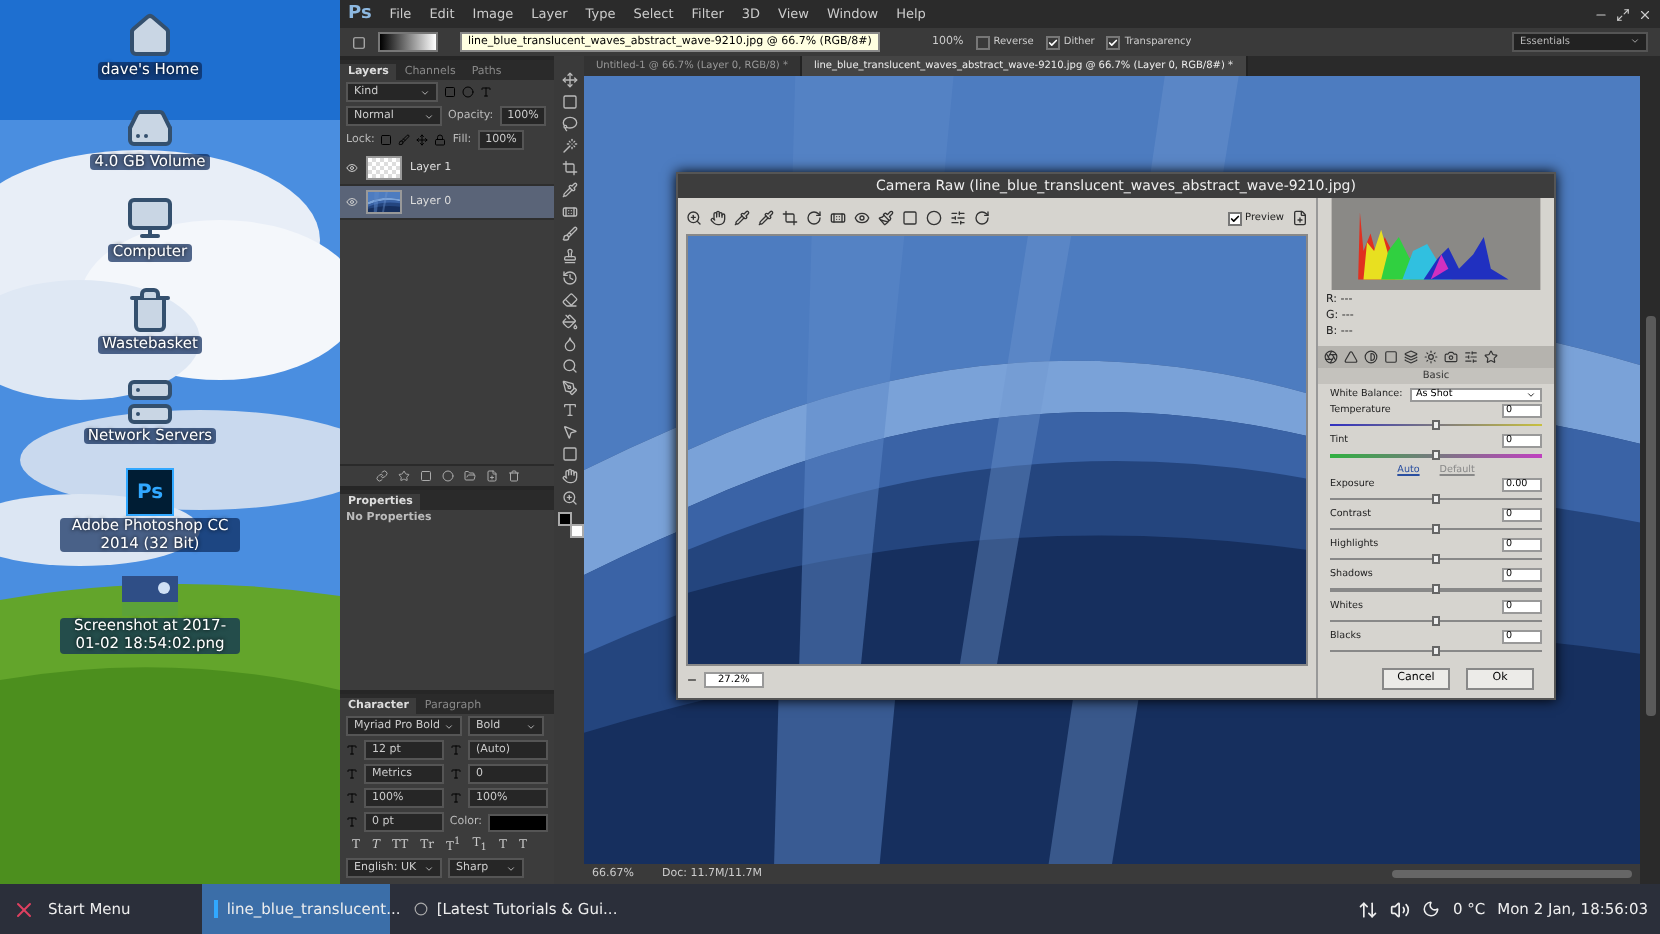 This screenshot has width=1660, height=934. I want to click on bandage-icon, so click(569, 212).